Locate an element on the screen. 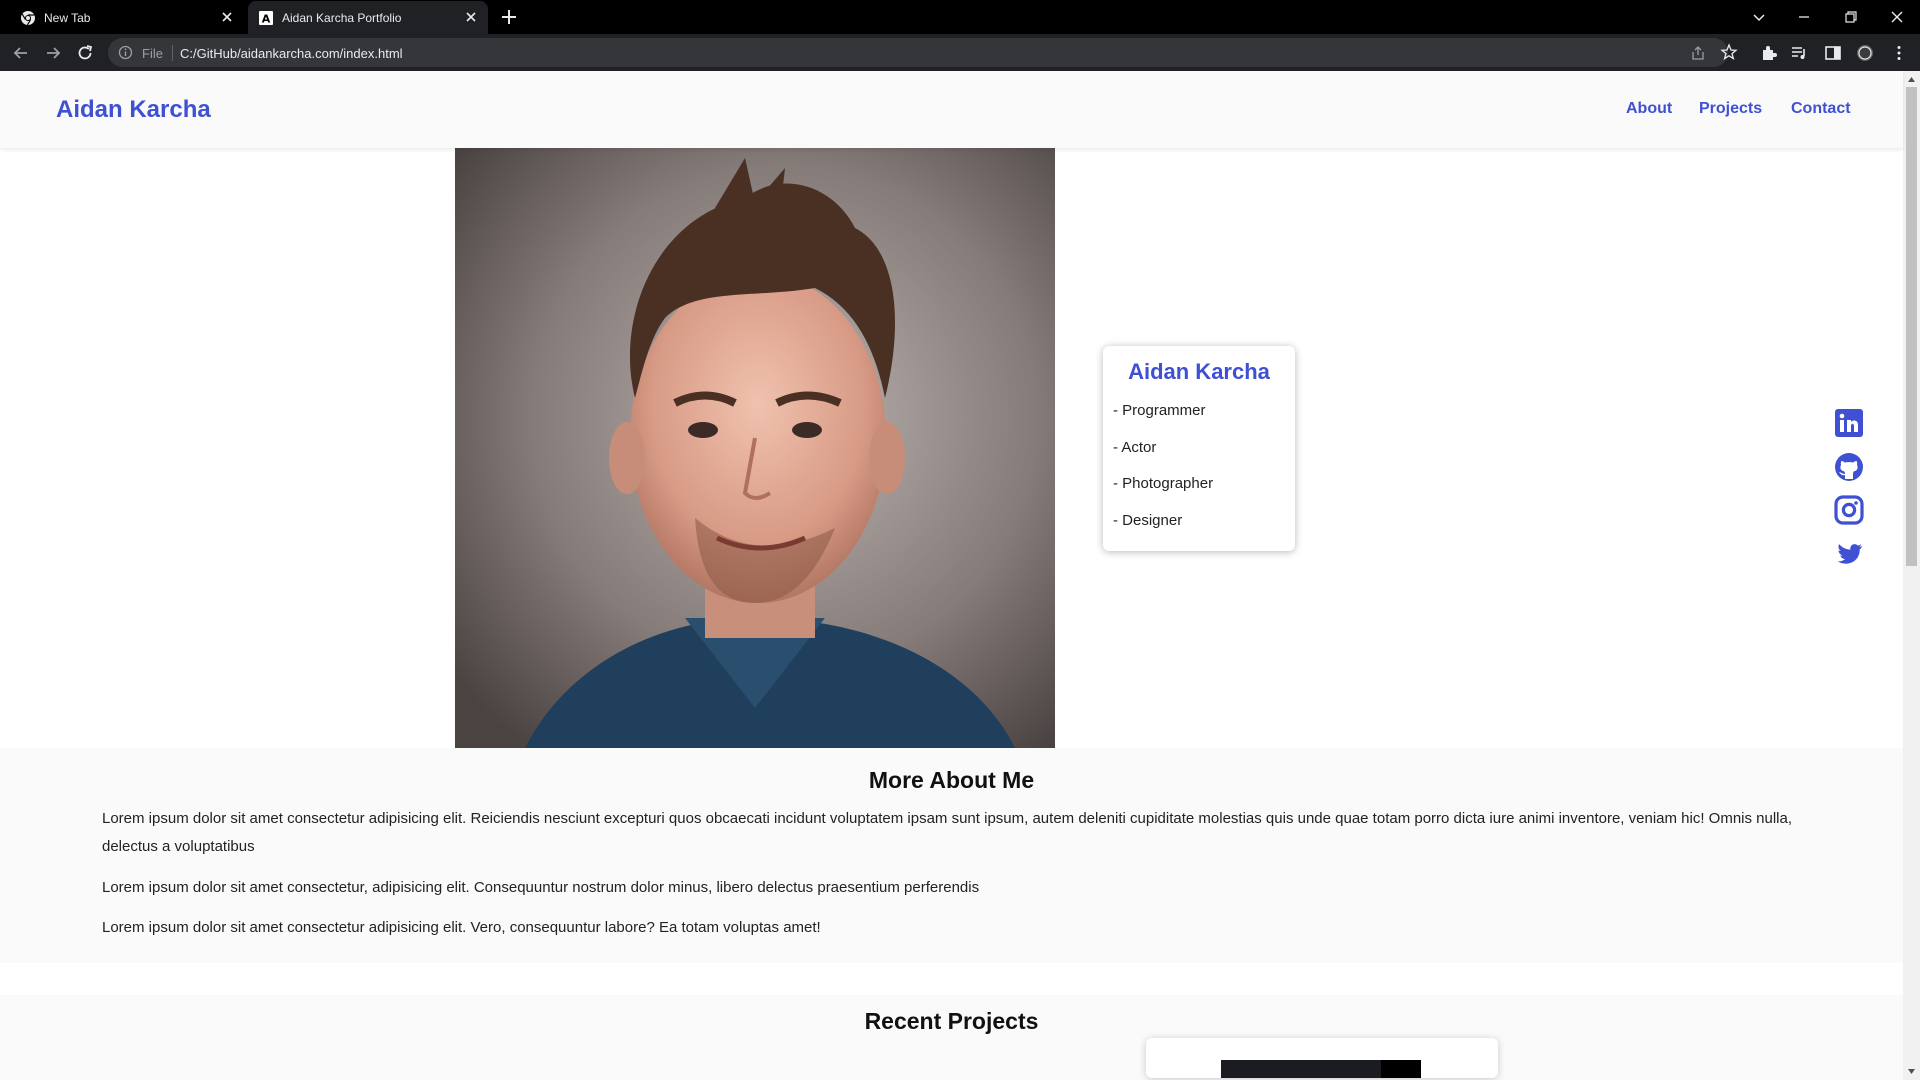 This screenshot has width=1920, height=1080. twitter-icon is located at coordinates (1849, 554).